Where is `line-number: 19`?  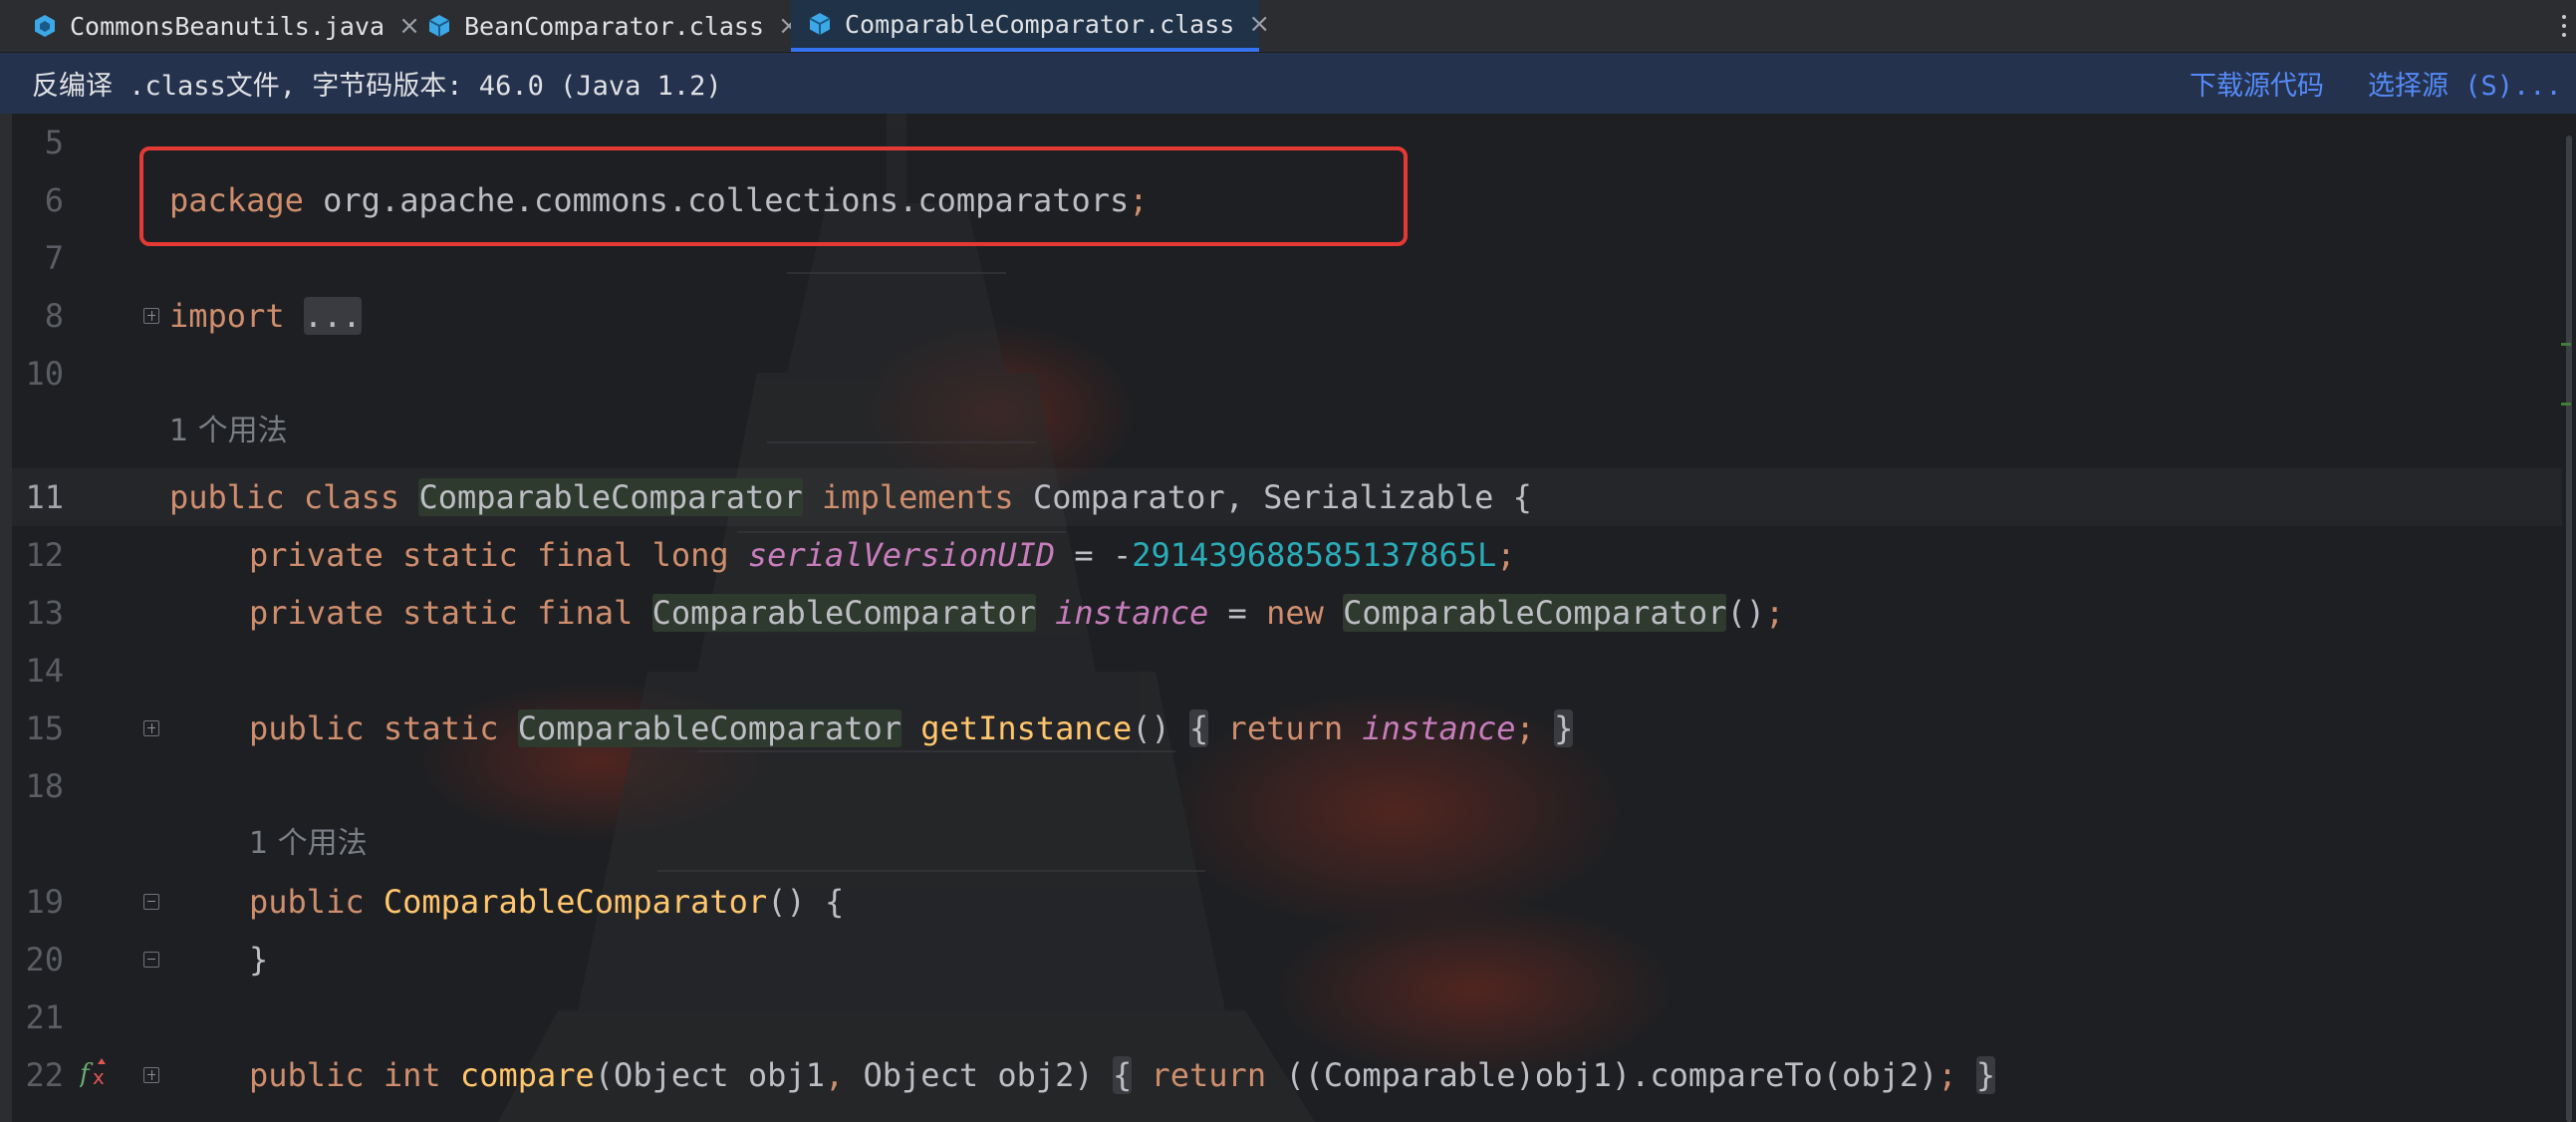 line-number: 19 is located at coordinates (44, 902).